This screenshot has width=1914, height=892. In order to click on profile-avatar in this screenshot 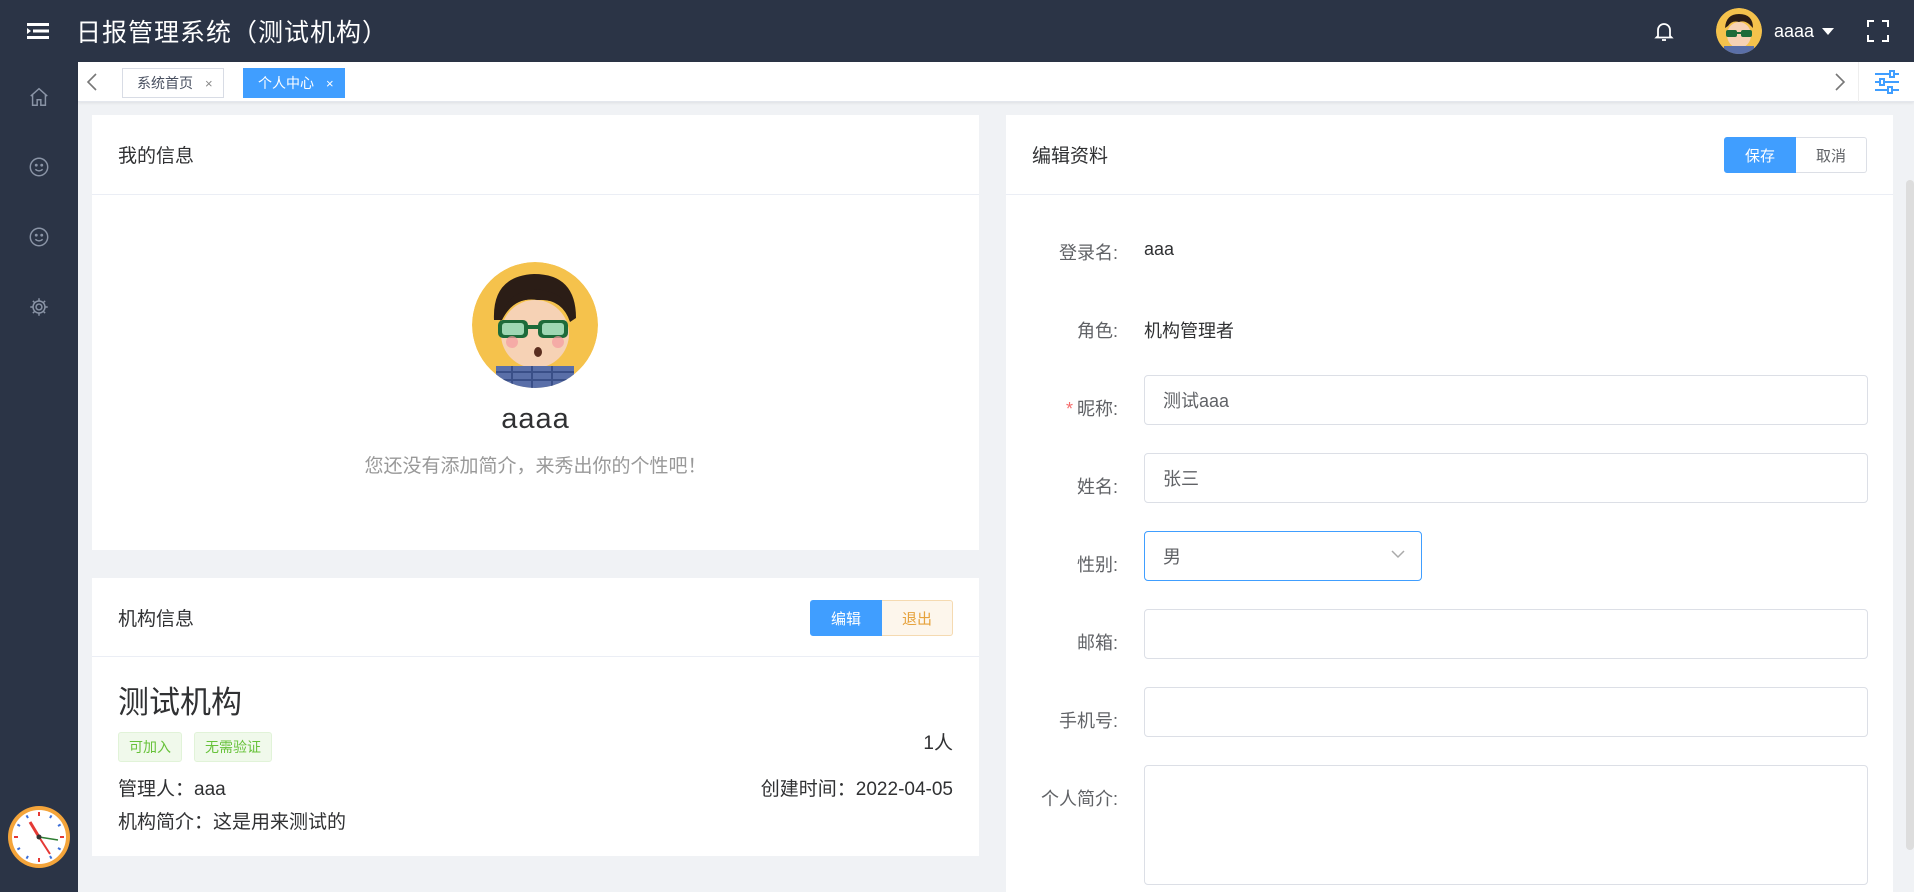, I will do `click(535, 325)`.